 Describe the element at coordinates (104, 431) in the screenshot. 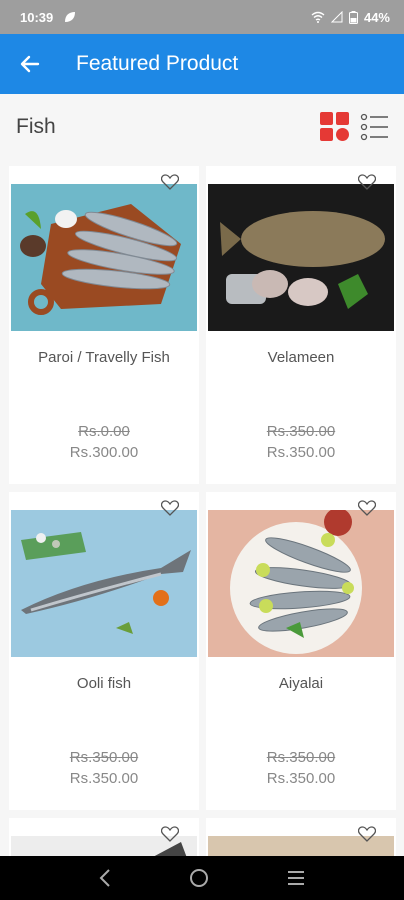

I see `product-old-price: Rs.0.00` at that location.